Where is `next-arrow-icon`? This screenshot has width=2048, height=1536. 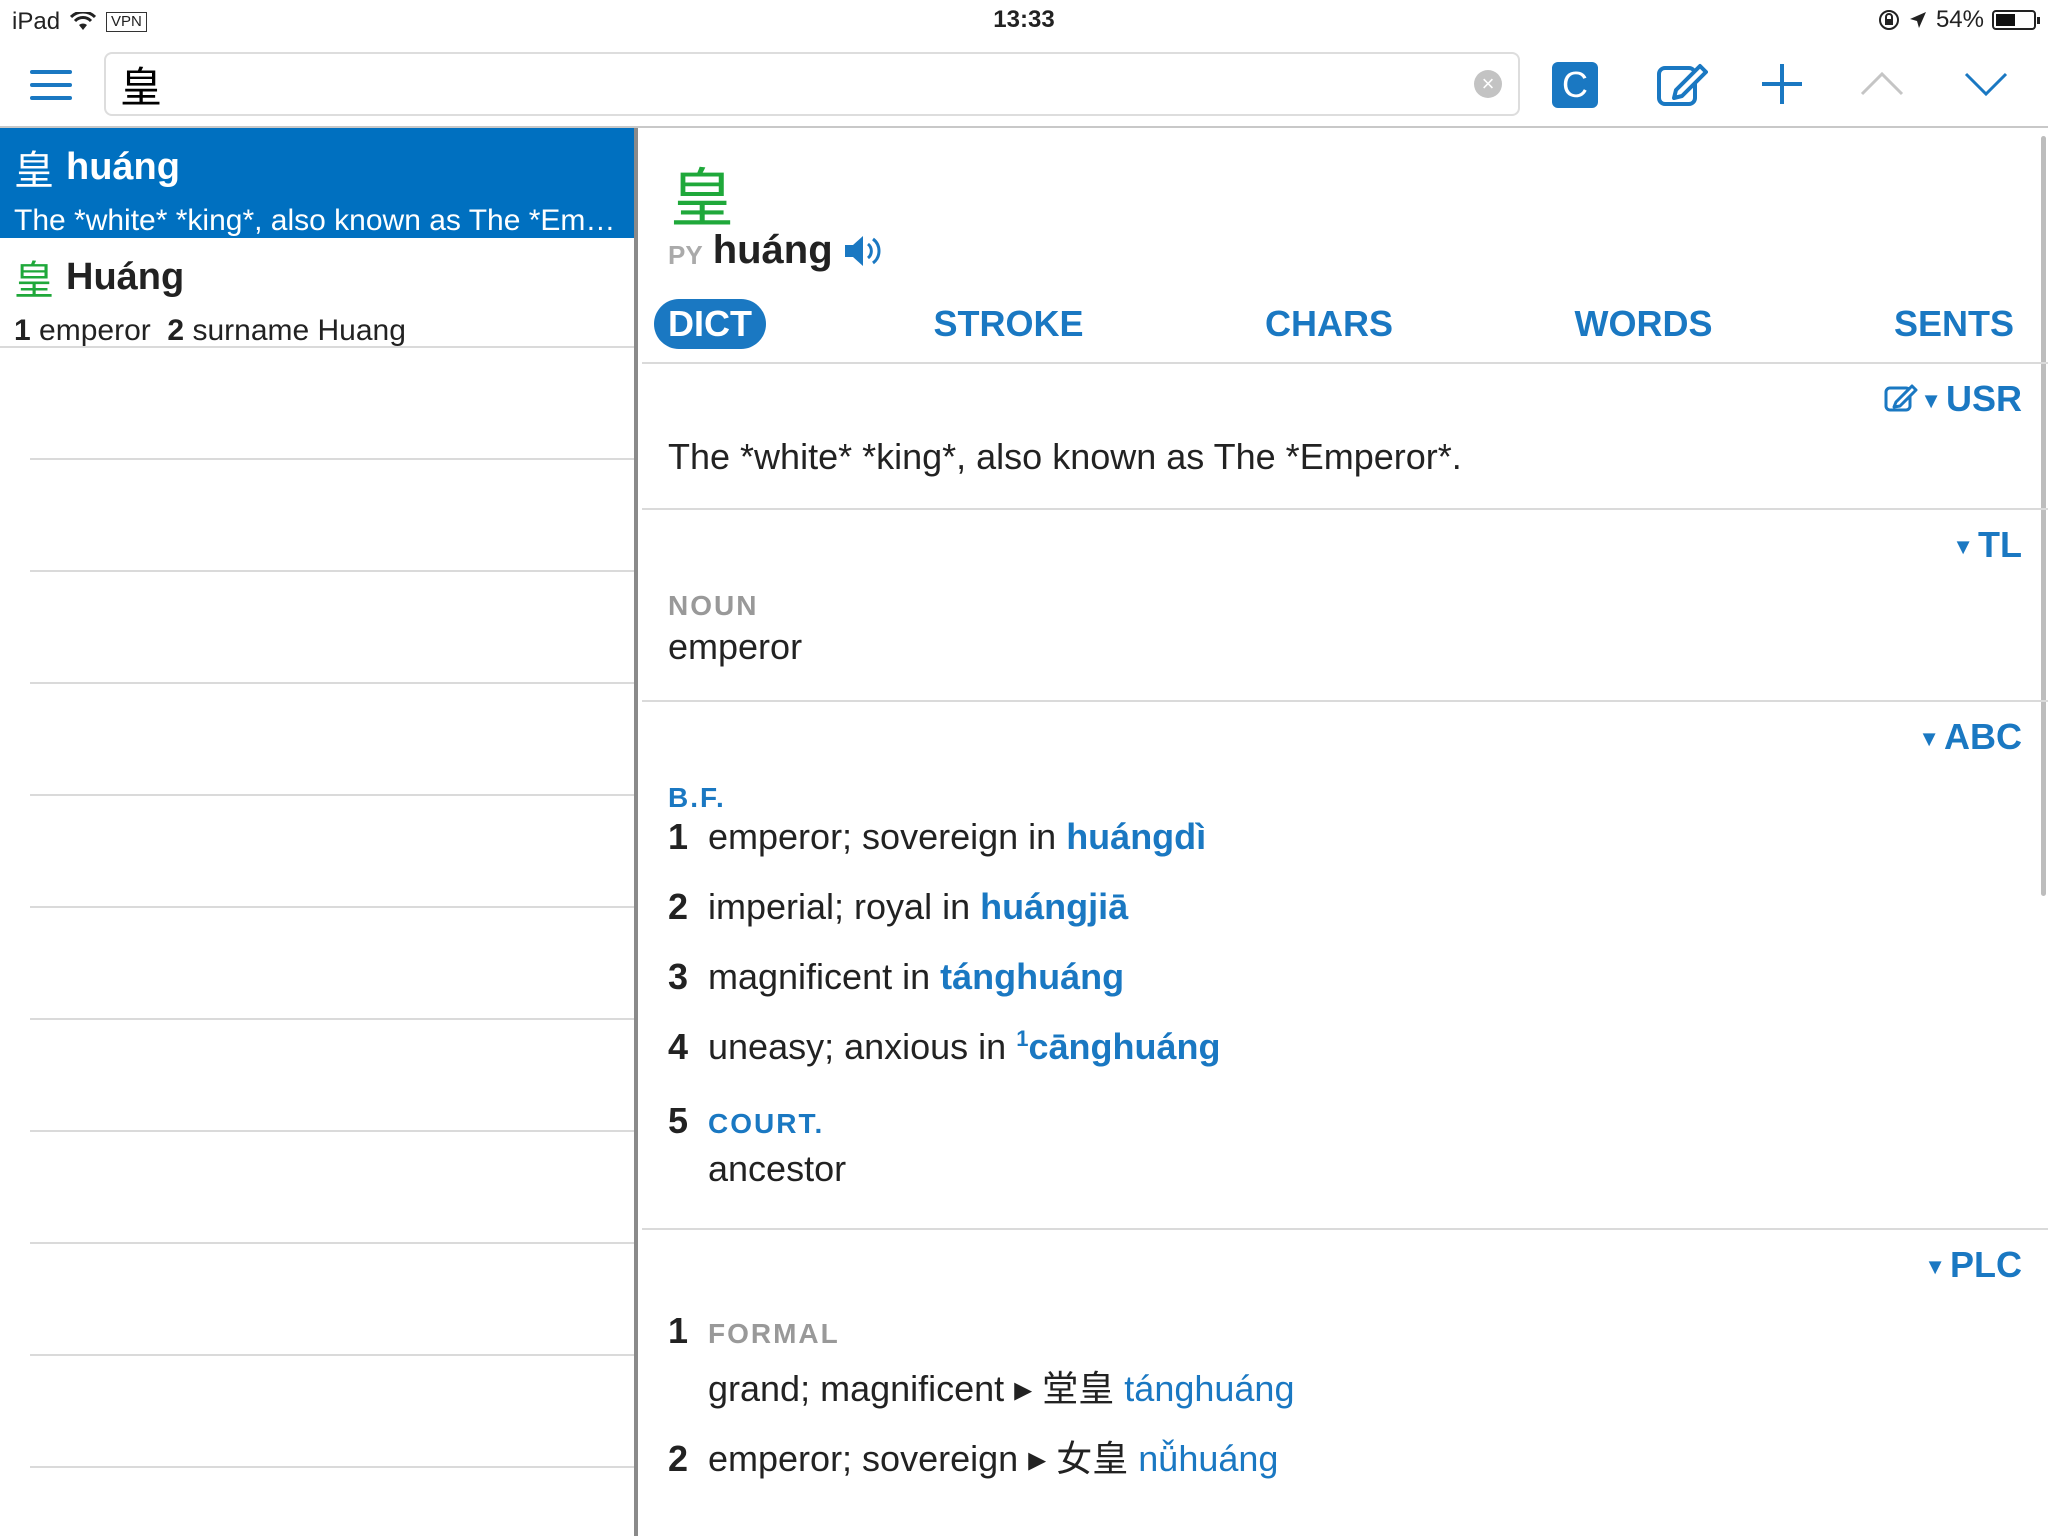
next-arrow-icon is located at coordinates (1986, 84).